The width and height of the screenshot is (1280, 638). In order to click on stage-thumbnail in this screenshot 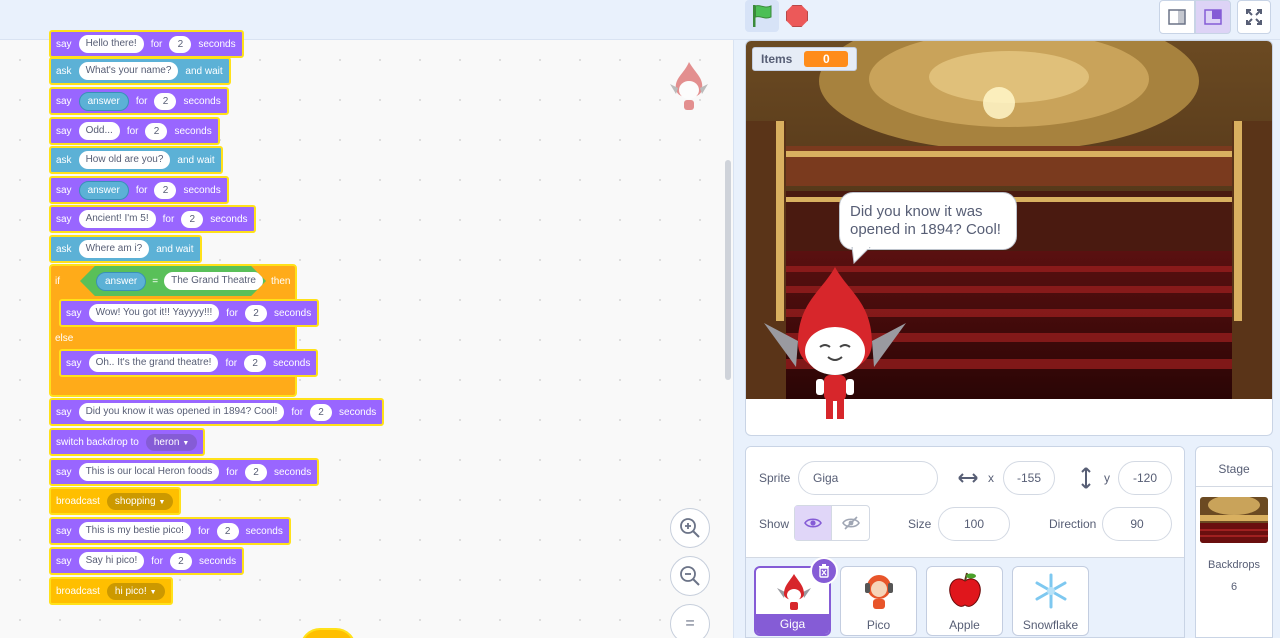, I will do `click(1234, 520)`.